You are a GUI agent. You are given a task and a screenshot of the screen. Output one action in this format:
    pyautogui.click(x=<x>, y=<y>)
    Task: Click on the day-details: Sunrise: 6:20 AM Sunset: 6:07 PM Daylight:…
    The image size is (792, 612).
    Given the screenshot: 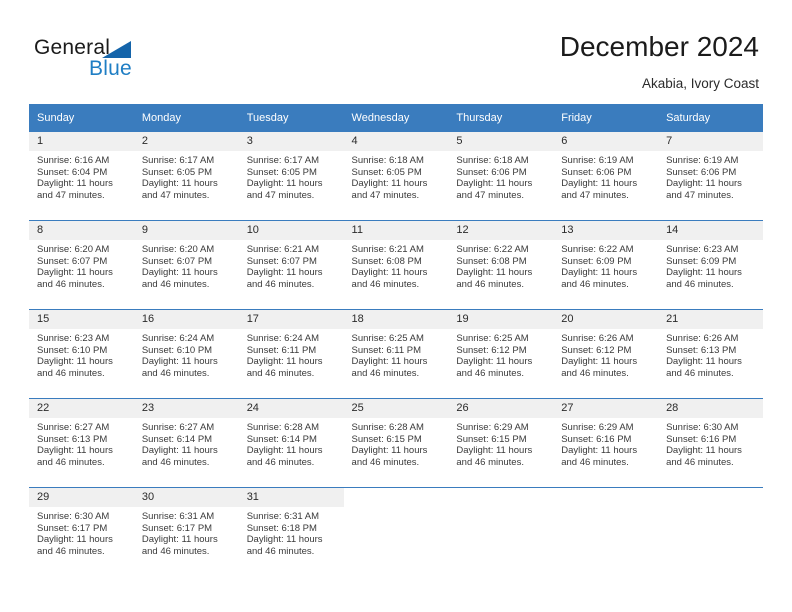 What is the action you would take?
    pyautogui.click(x=81, y=265)
    